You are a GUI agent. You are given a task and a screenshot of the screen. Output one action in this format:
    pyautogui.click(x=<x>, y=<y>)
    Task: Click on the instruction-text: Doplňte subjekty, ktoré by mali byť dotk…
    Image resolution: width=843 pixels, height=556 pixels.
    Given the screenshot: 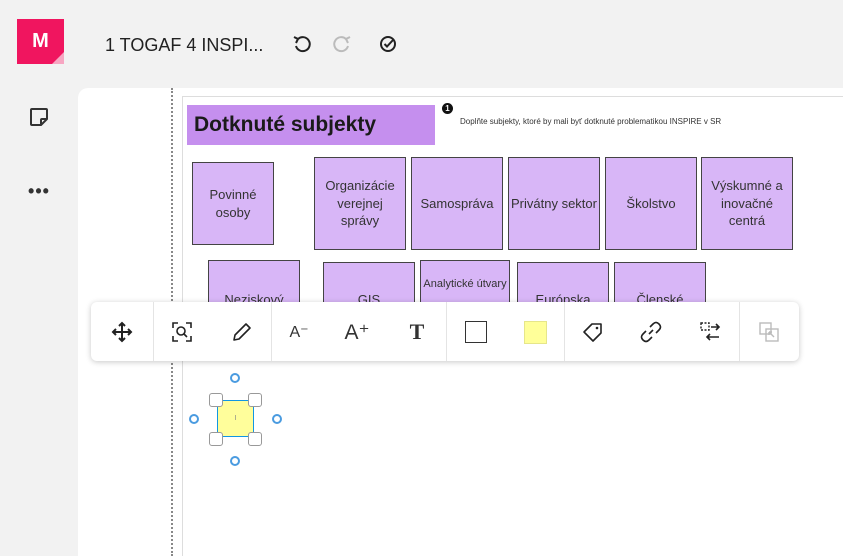 What is the action you would take?
    pyautogui.click(x=590, y=121)
    